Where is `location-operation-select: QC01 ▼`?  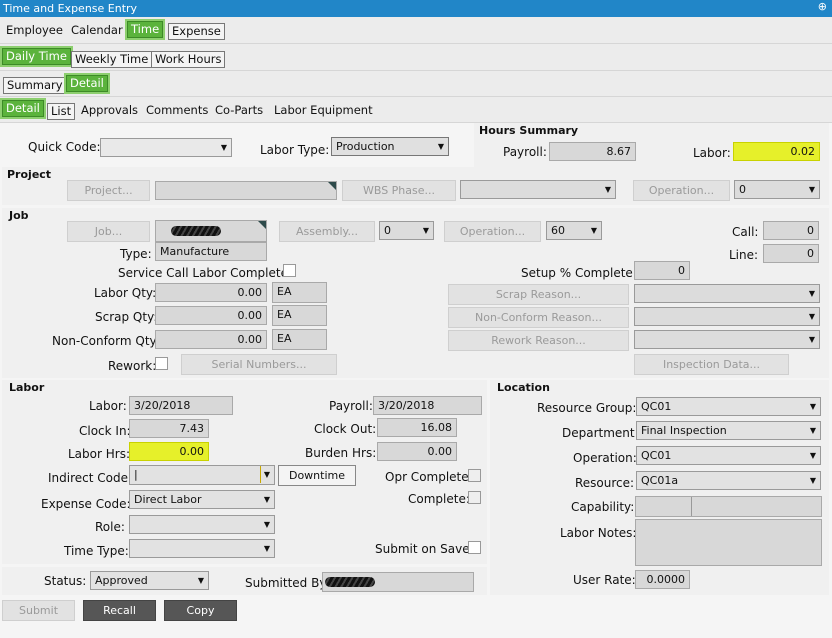
location-operation-select: QC01 ▼ is located at coordinates (728, 455).